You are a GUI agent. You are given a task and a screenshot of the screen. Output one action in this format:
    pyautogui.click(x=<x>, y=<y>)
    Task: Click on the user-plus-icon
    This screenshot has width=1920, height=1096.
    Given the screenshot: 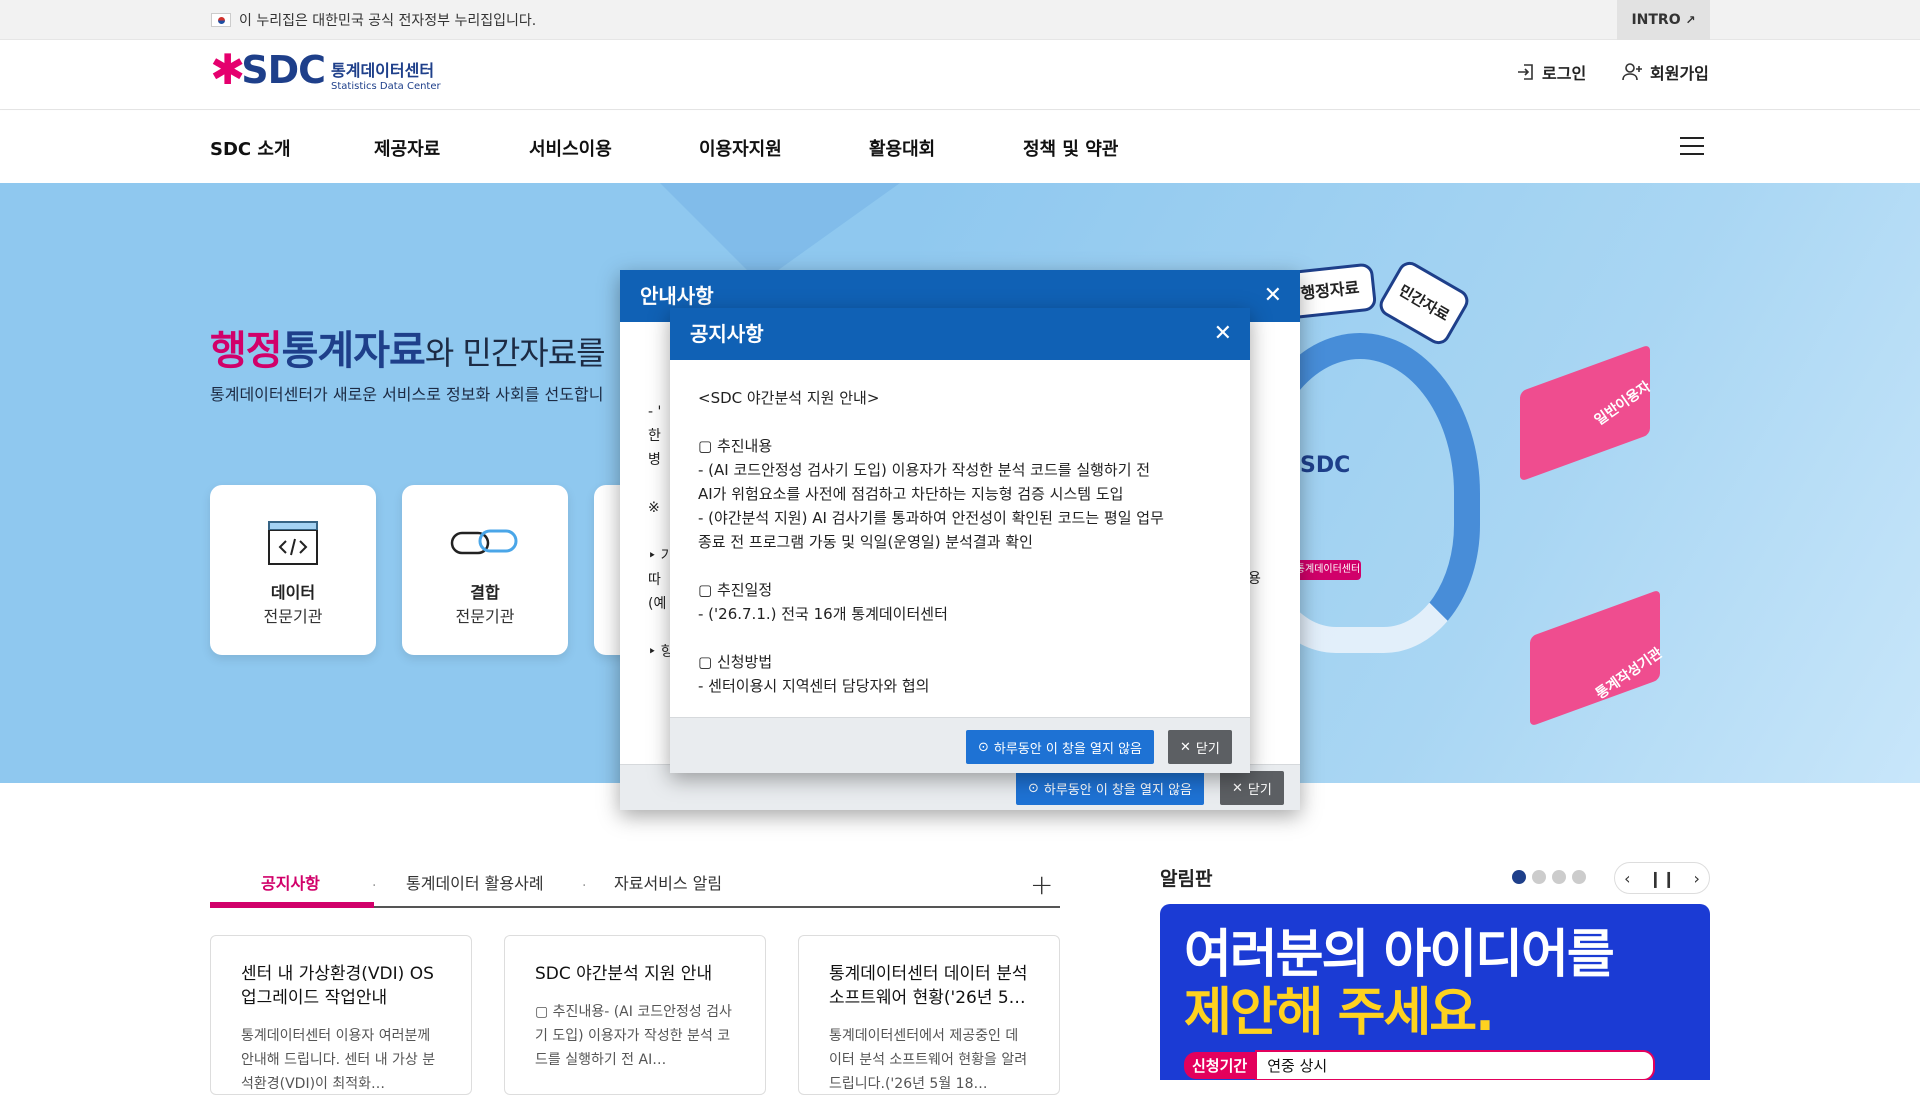 What is the action you would take?
    pyautogui.click(x=1632, y=72)
    